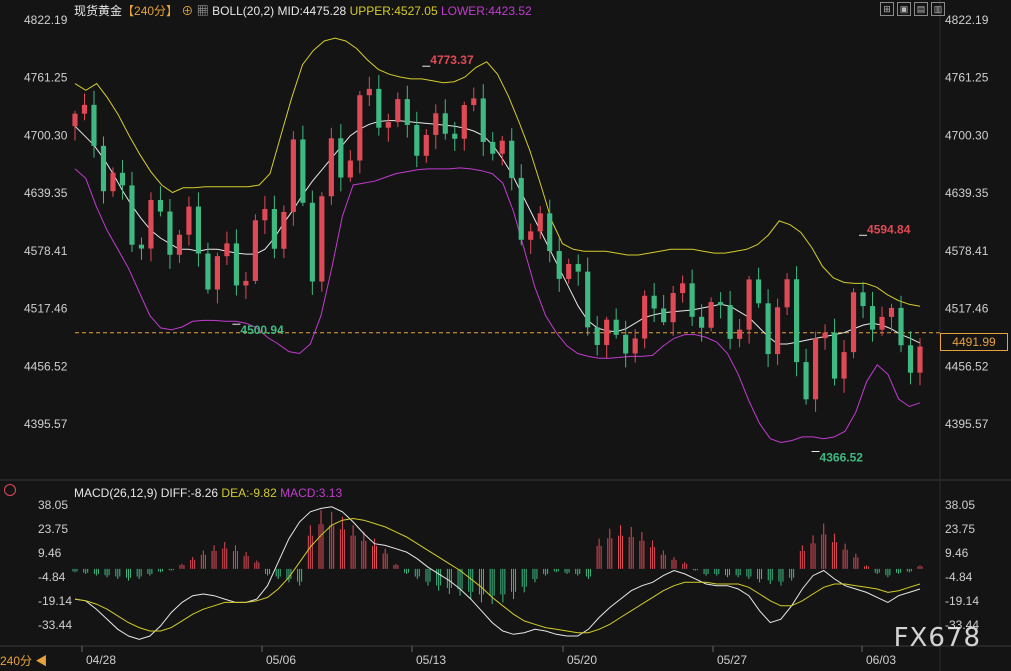  I want to click on toolbar-button: ⊞, so click(887, 9).